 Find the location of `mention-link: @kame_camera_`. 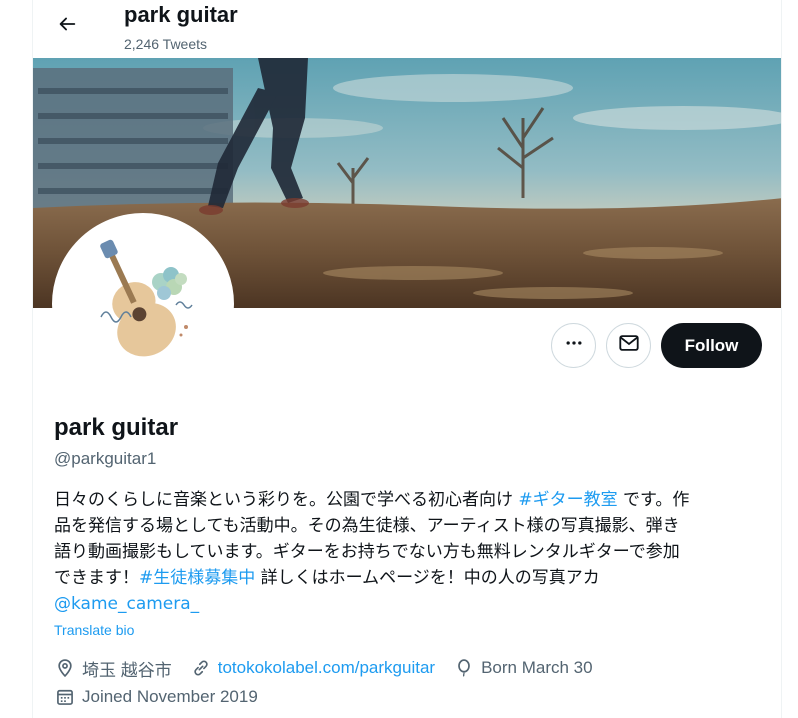

mention-link: @kame_camera_ is located at coordinates (126, 604).